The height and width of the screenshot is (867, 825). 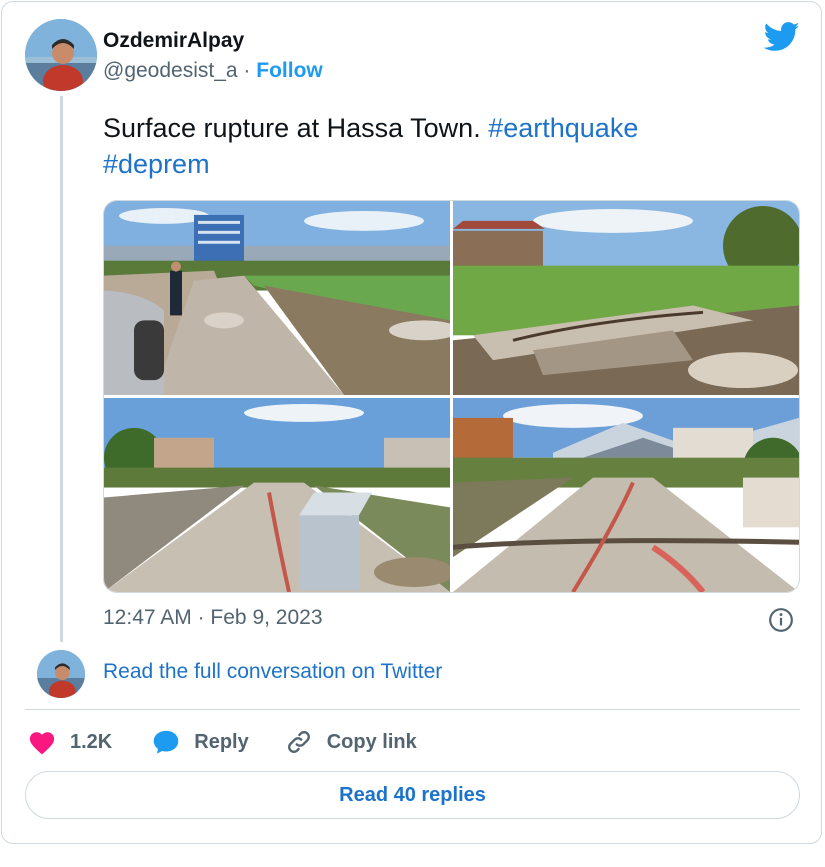 What do you see at coordinates (147, 617) in the screenshot?
I see `tweet-time: 12:47 AM` at bounding box center [147, 617].